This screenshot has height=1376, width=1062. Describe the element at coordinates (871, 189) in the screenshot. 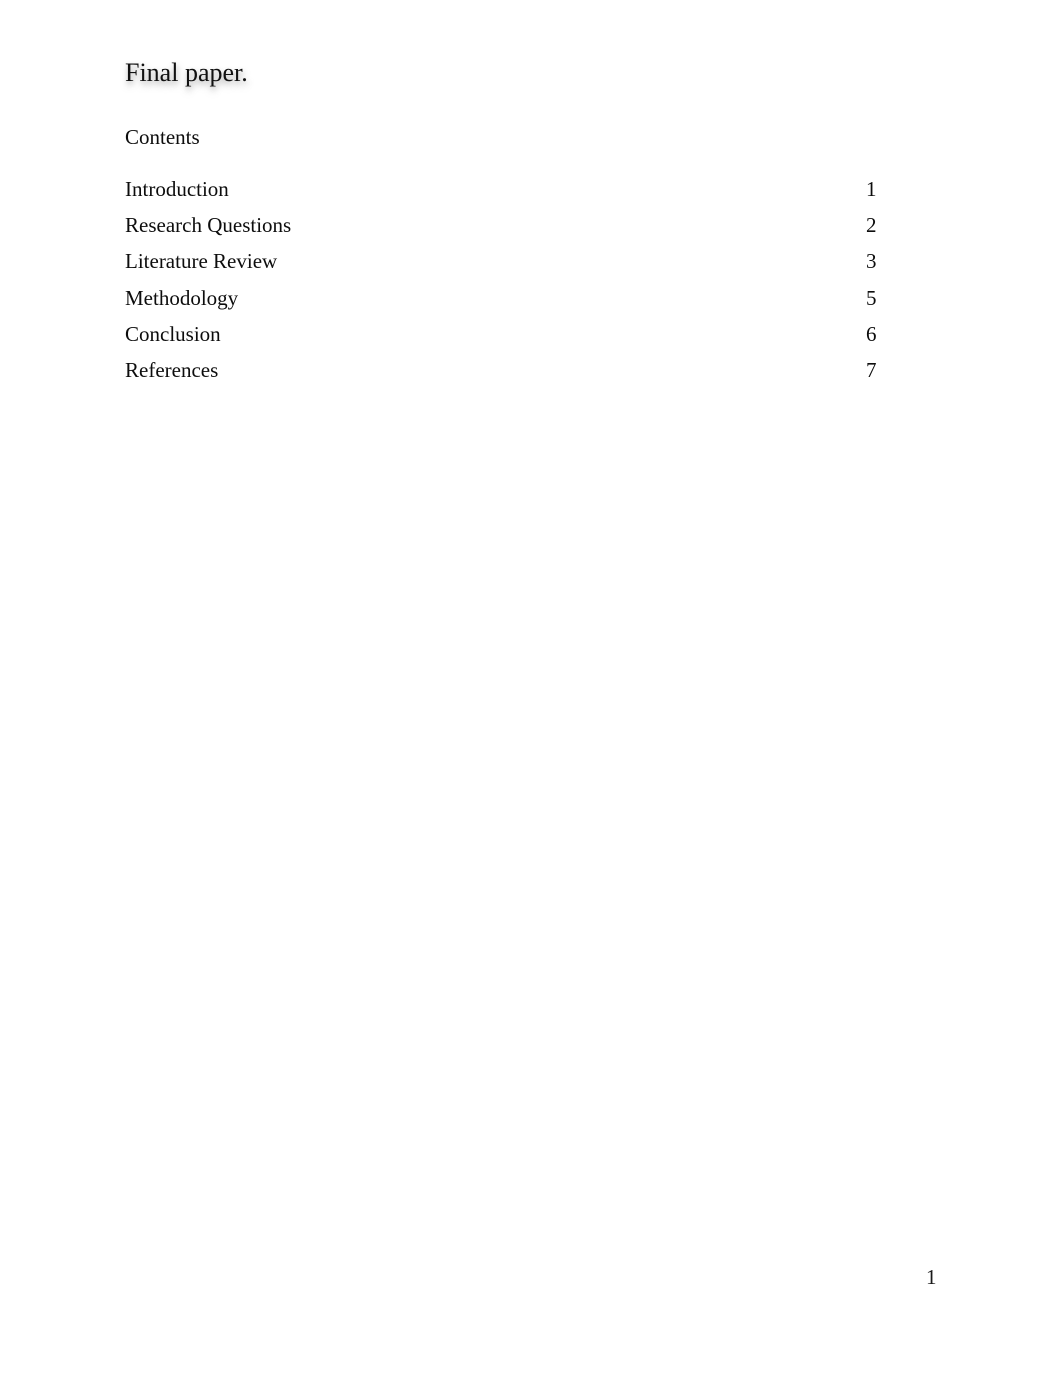

I see `toc-entry-page-number: 1` at that location.